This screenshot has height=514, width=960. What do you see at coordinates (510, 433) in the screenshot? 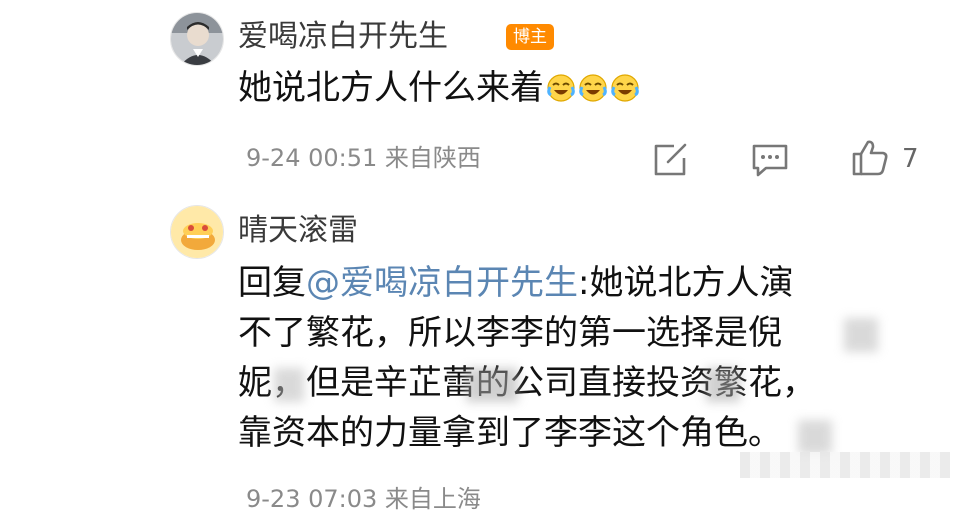
I see `reply-line: 靠资本的力量拿到了李李这个角色。` at bounding box center [510, 433].